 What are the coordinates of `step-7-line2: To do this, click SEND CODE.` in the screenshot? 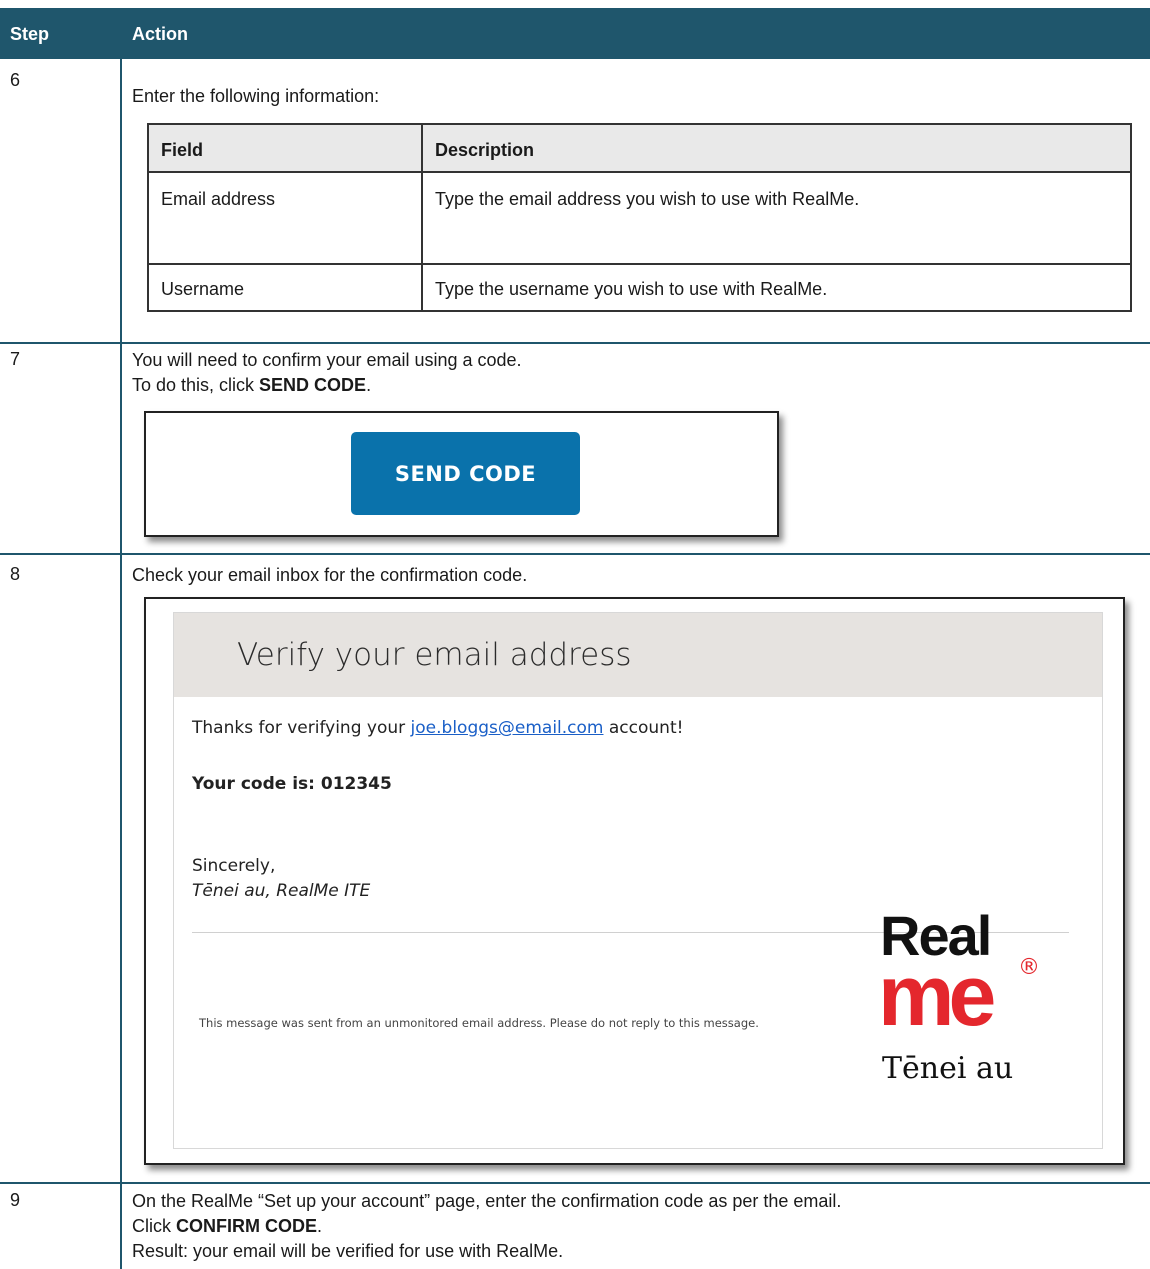 It's located at (251, 385).